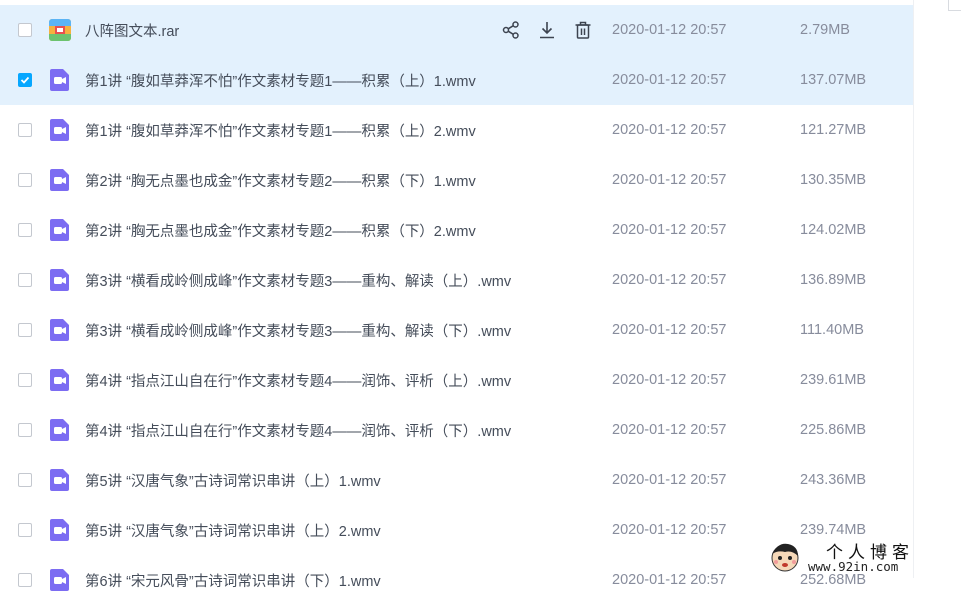 The width and height of the screenshot is (961, 605). Describe the element at coordinates (511, 30) in the screenshot. I see `share-icon` at that location.